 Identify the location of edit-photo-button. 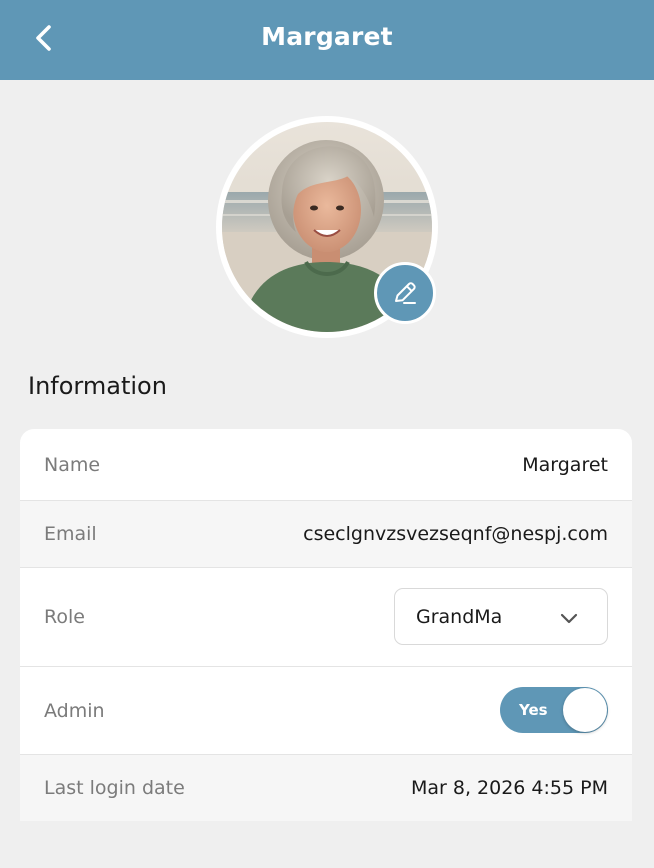
(405, 293).